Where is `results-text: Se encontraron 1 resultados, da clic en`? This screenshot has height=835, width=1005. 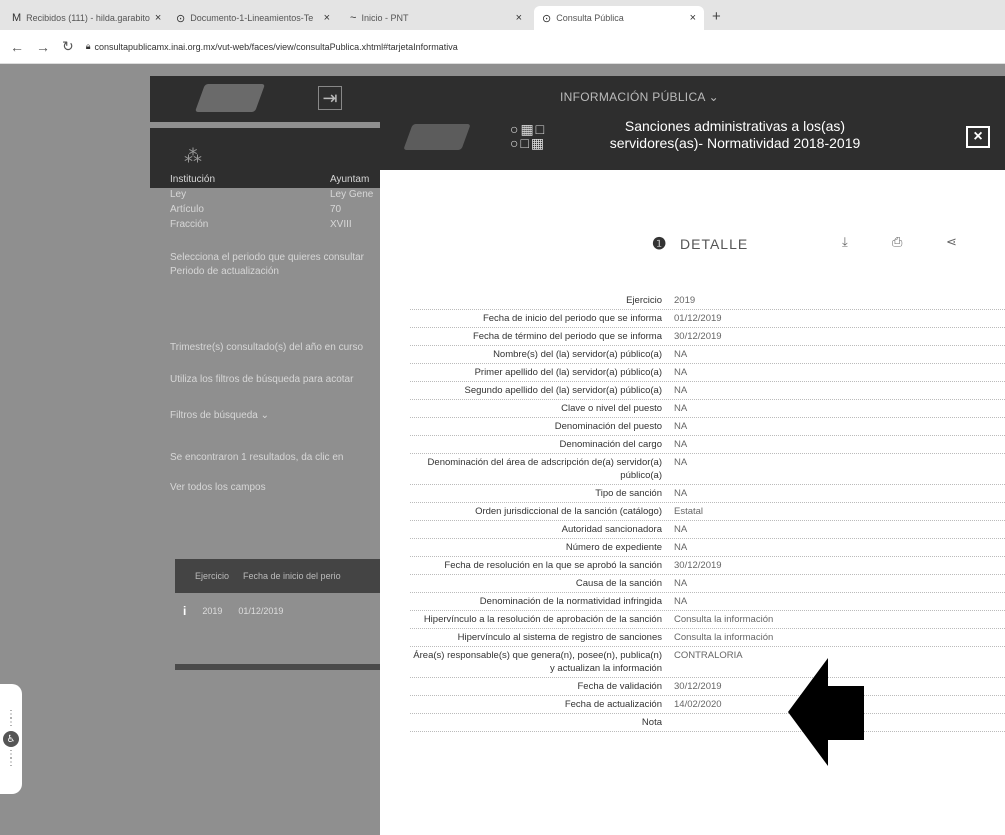 results-text: Se encontraron 1 resultados, da clic en is located at coordinates (257, 457).